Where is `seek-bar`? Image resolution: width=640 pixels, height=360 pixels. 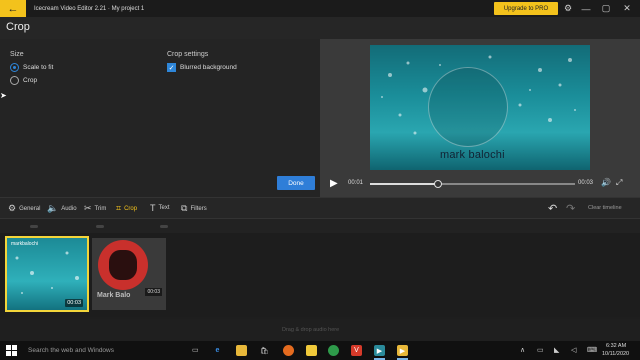
seek-bar is located at coordinates (472, 184).